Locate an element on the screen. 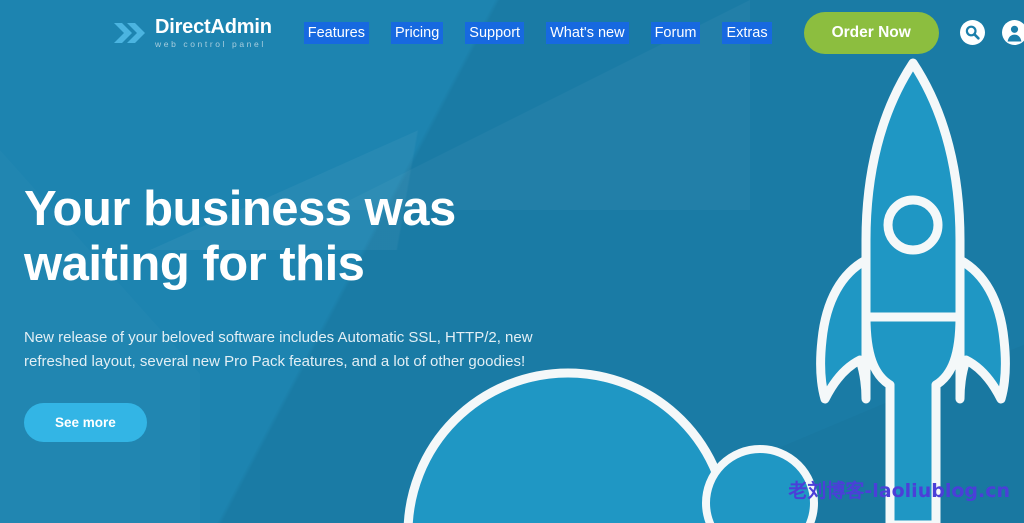 This screenshot has height=523, width=1024. logo-subtitle: web control panel is located at coordinates (210, 43).